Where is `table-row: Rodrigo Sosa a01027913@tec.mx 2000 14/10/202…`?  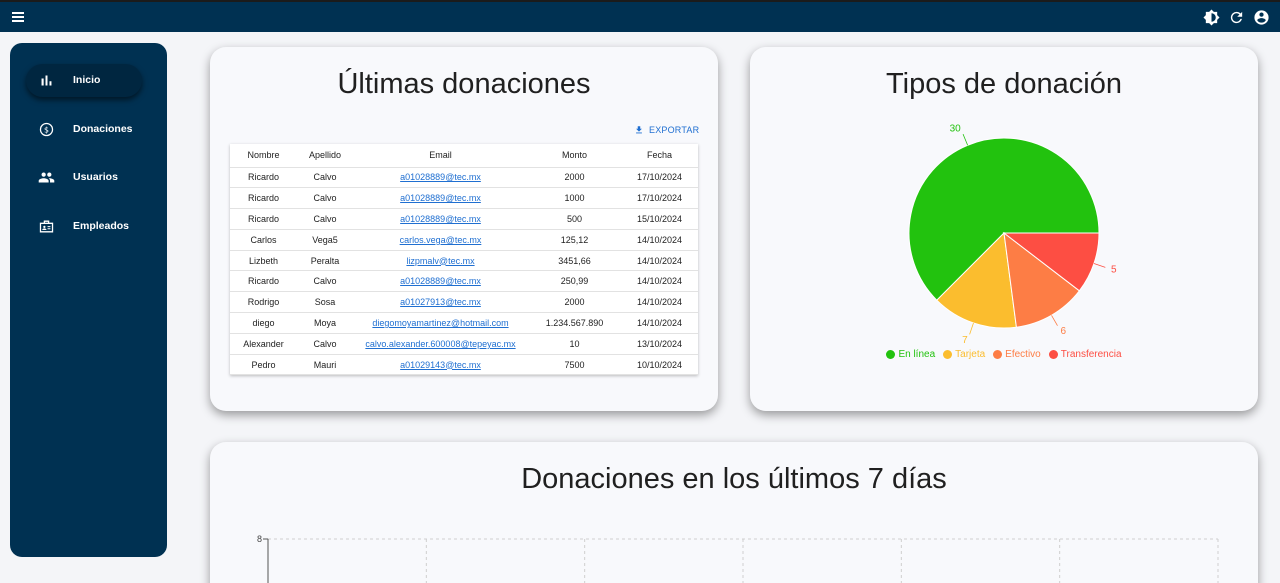
table-row: Rodrigo Sosa a01027913@tec.mx 2000 14/10/202… is located at coordinates (464, 302).